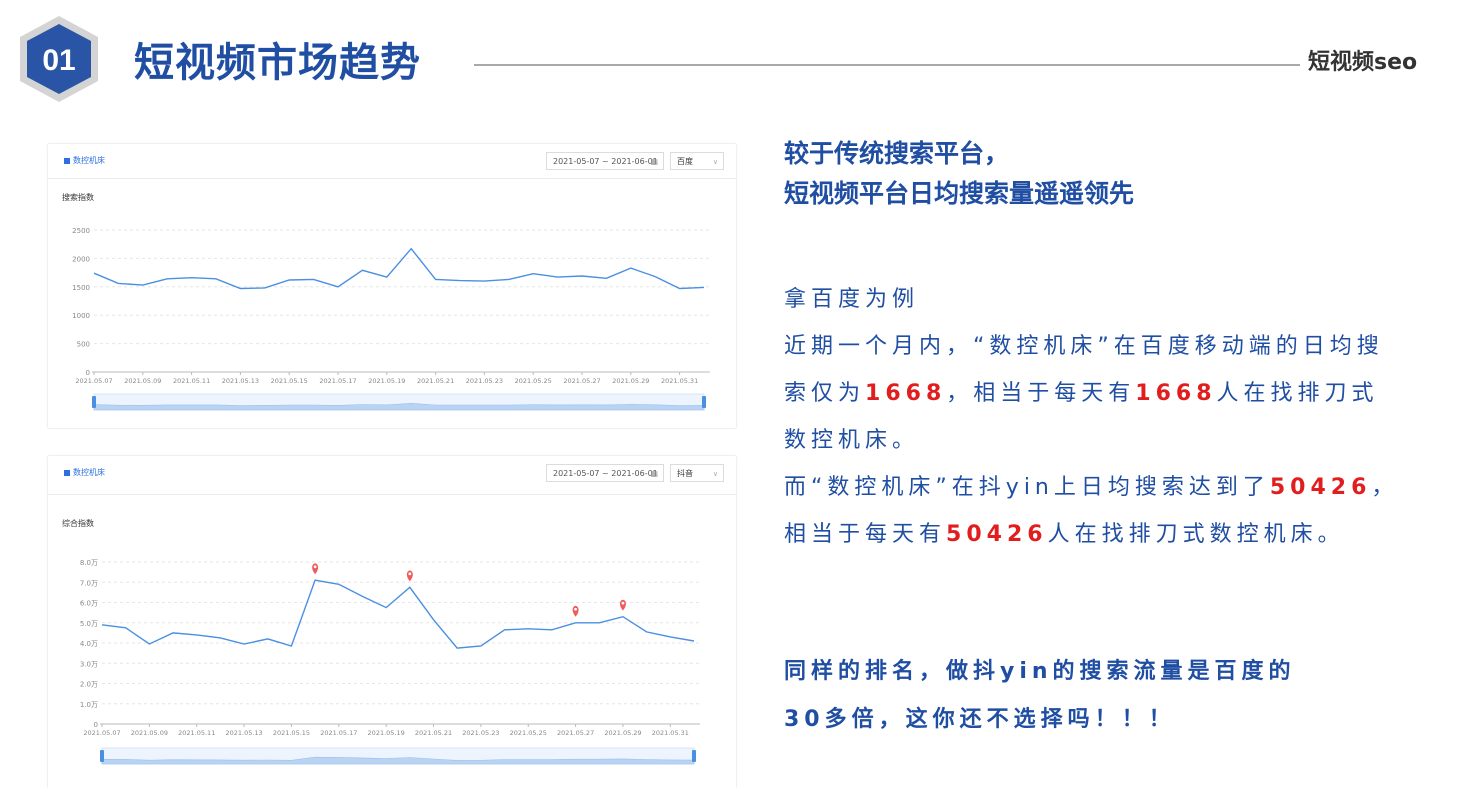 This screenshot has height=788, width=1470. I want to click on conclusion-line-1: 同样的排名，做抖yin的搜索流量是百度的, so click(1040, 671).